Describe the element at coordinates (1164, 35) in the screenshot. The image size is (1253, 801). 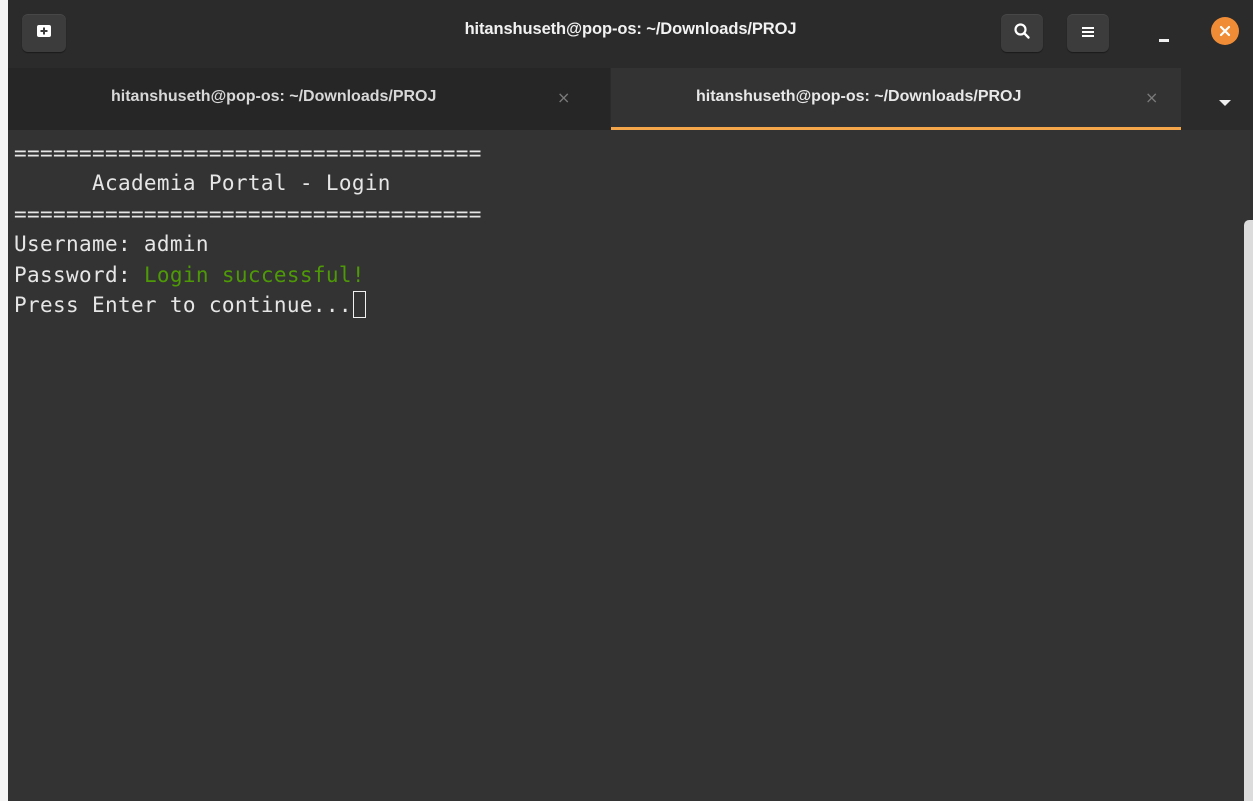
I see `minimize-button` at that location.